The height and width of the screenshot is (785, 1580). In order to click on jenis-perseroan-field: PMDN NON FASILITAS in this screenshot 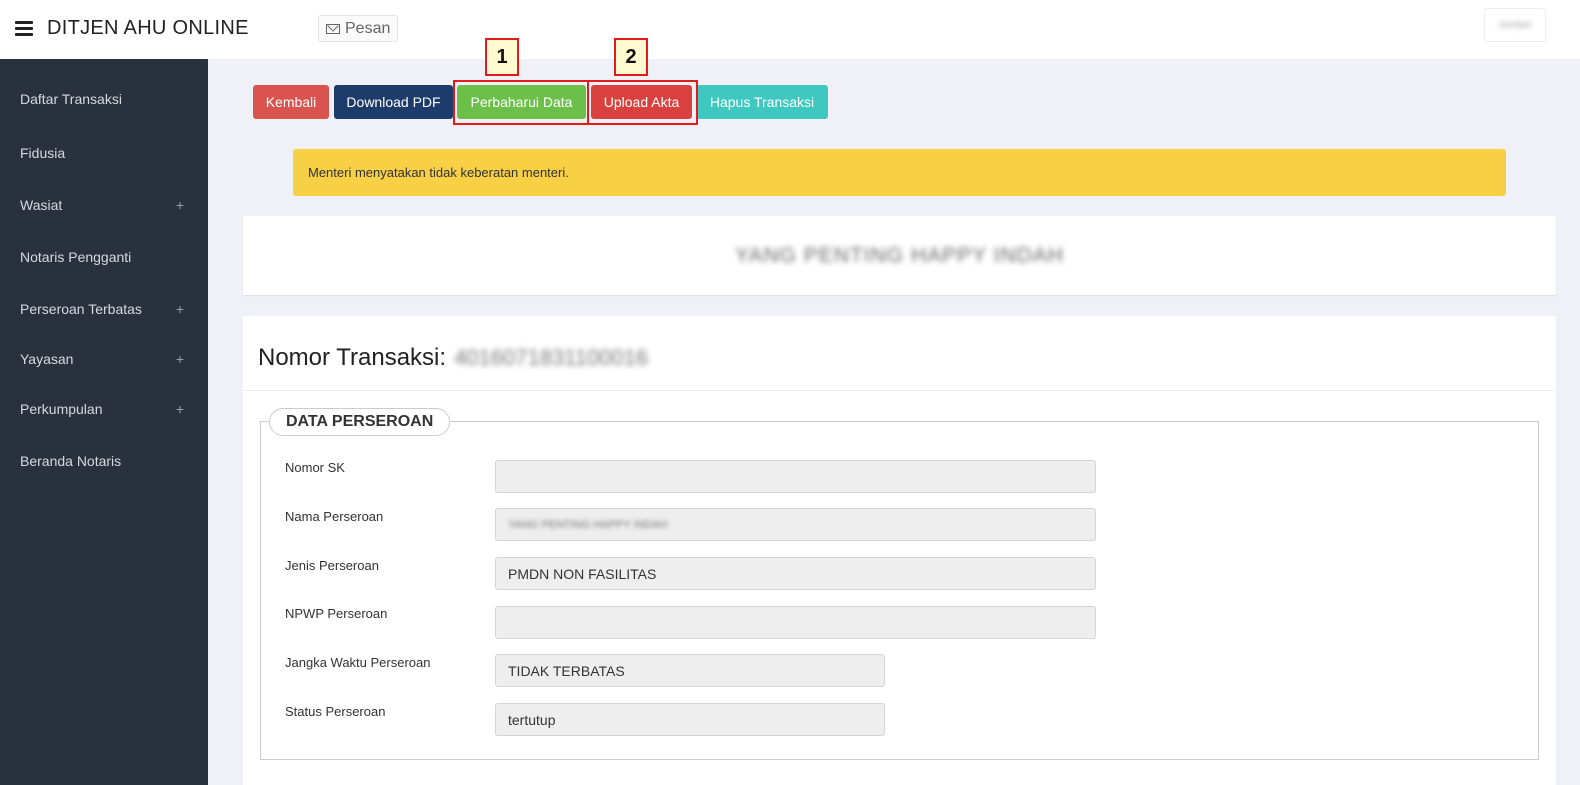, I will do `click(795, 573)`.